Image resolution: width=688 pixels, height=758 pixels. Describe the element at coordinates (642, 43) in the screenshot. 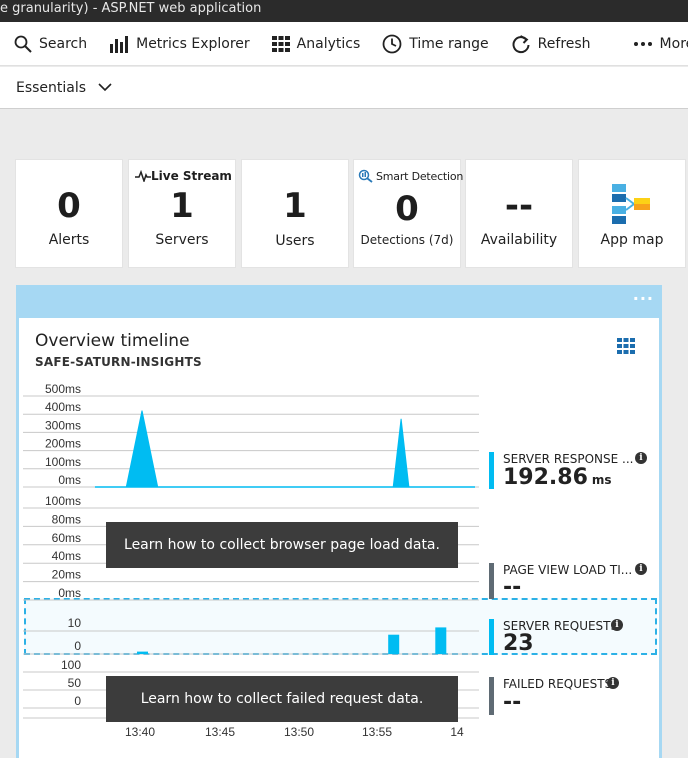

I see `ellipsis-icon` at that location.